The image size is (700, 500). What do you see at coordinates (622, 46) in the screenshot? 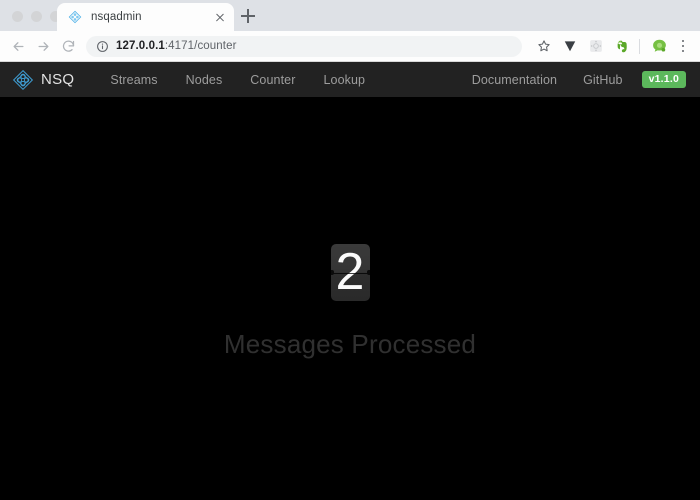
I see `evernote-icon` at bounding box center [622, 46].